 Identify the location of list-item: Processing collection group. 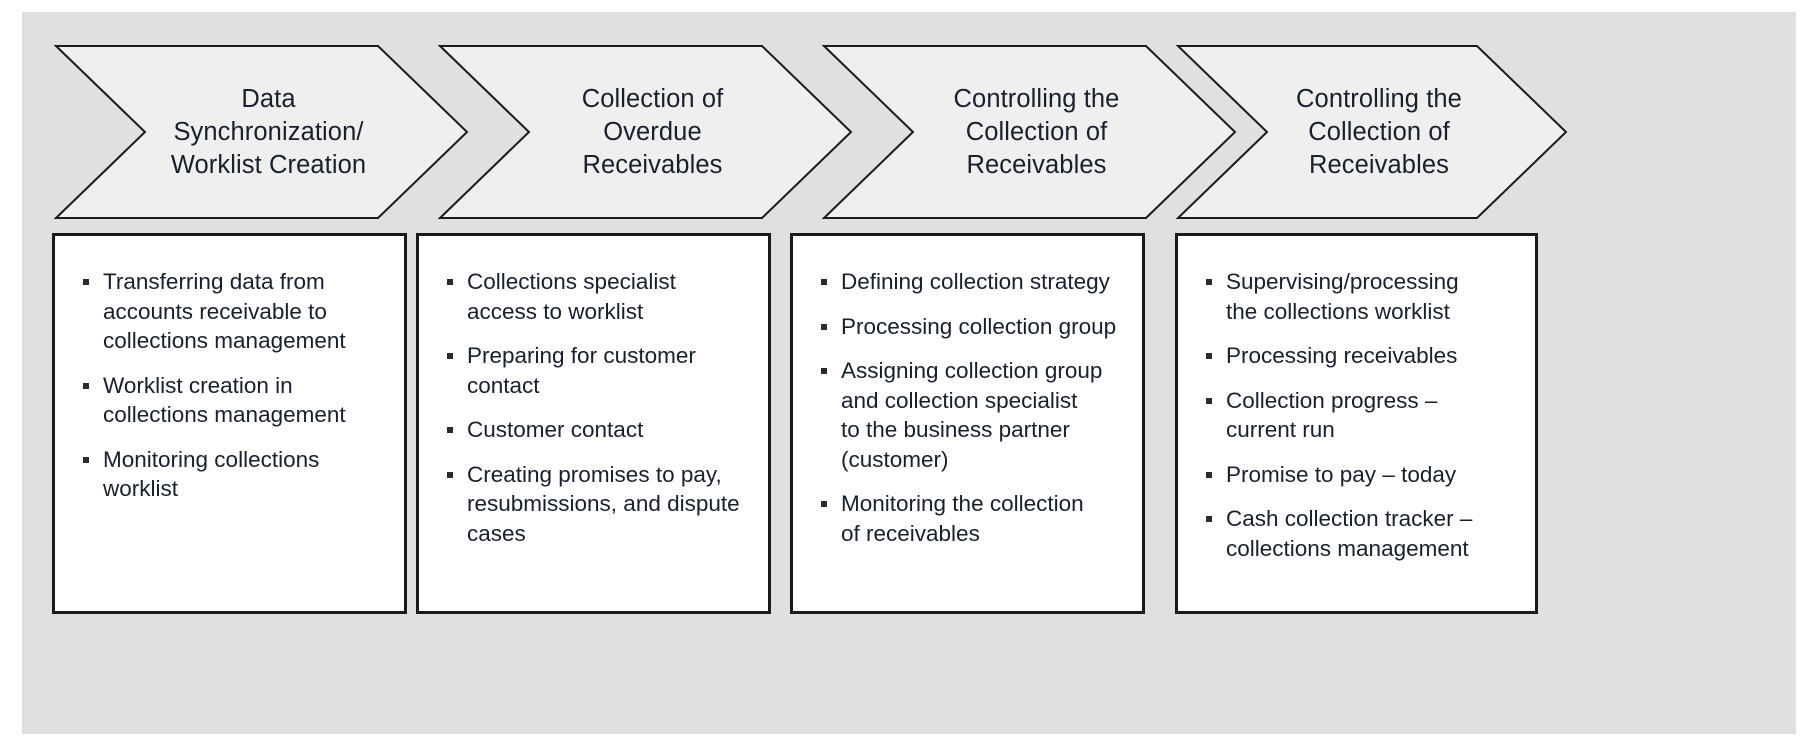
(971, 327).